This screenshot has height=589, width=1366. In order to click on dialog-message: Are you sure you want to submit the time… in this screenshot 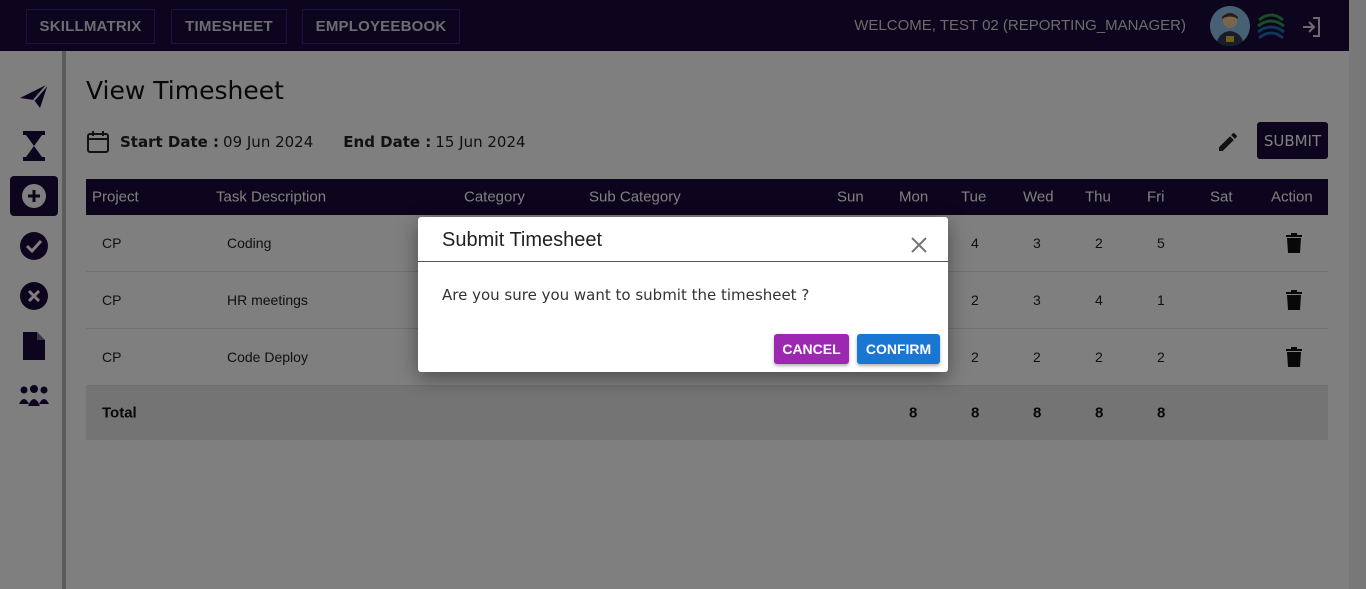, I will do `click(626, 295)`.